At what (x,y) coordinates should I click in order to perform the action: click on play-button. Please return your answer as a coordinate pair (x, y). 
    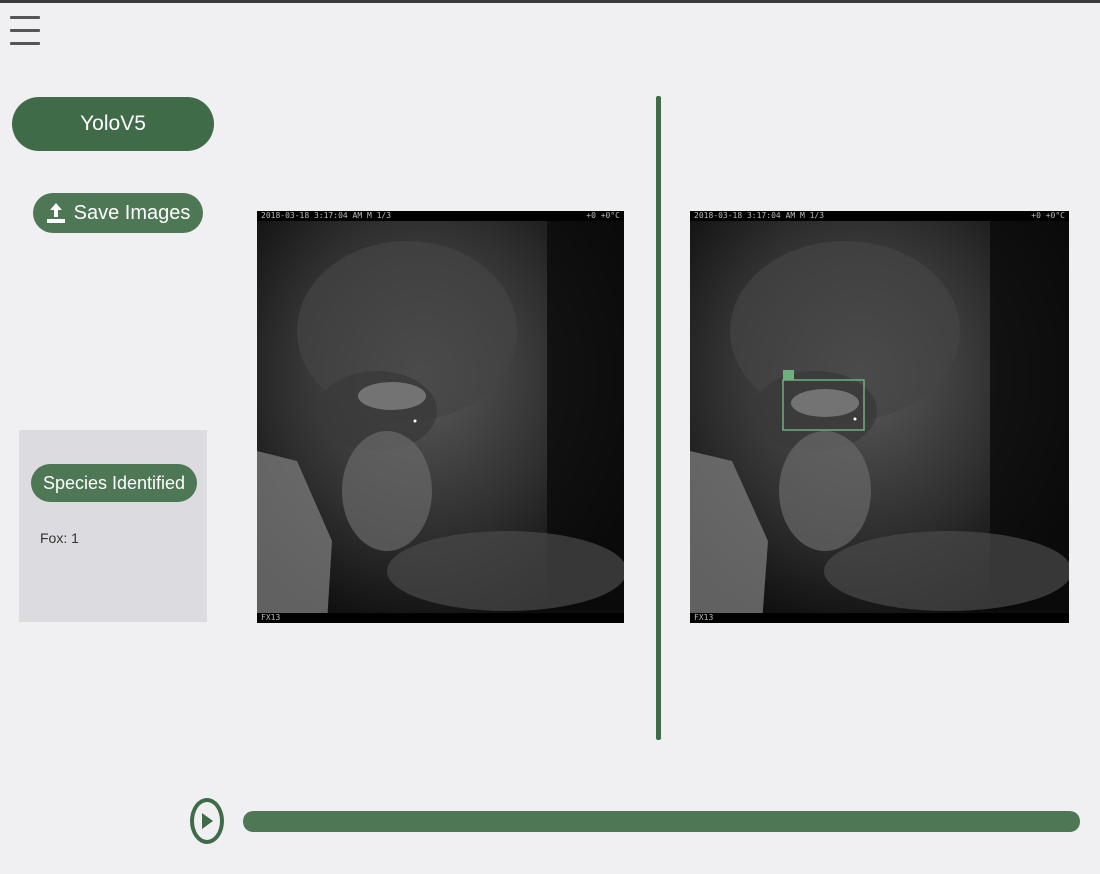
    Looking at the image, I should click on (207, 821).